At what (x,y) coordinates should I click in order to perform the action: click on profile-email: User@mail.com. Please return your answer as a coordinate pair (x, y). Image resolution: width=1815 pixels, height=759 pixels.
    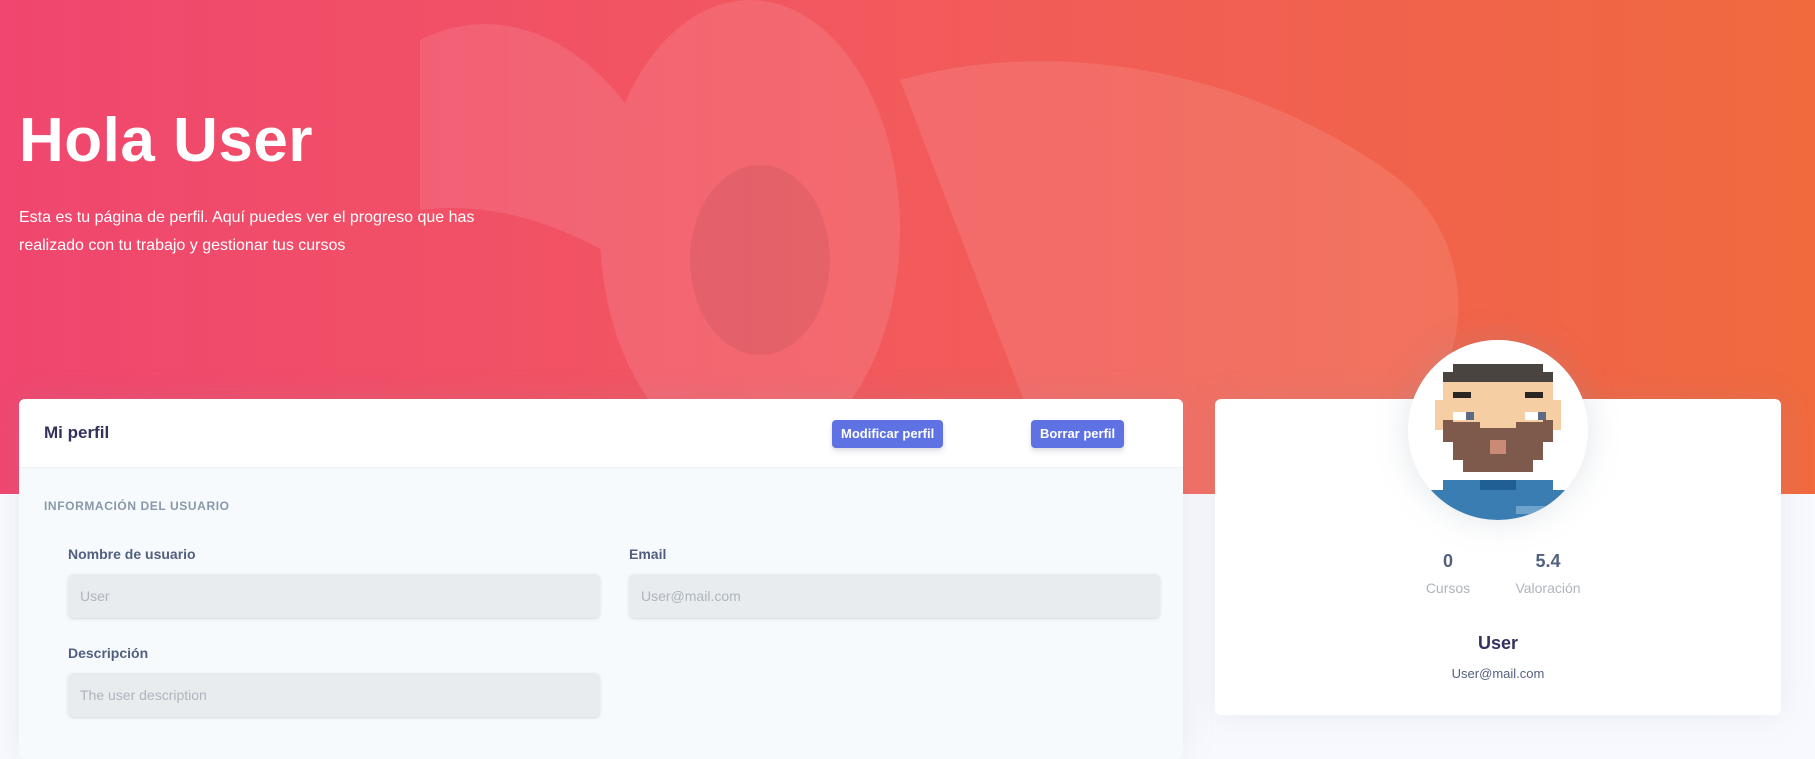
    Looking at the image, I should click on (1498, 673).